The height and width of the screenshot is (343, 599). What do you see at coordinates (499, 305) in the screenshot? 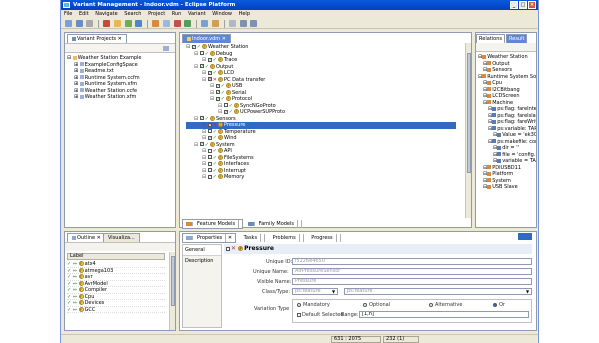
I see `radio-or: Or` at bounding box center [499, 305].